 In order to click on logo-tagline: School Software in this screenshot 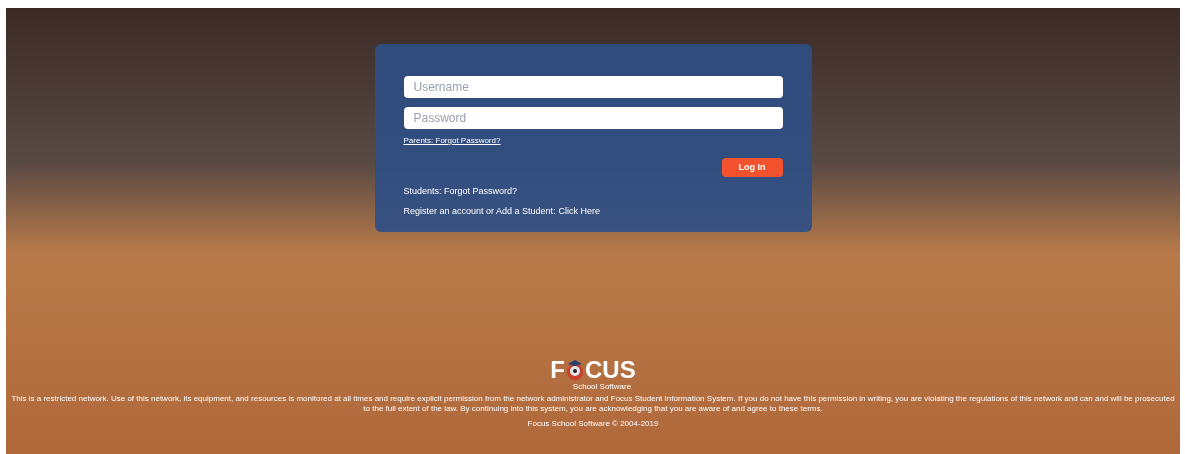, I will do `click(602, 386)`.